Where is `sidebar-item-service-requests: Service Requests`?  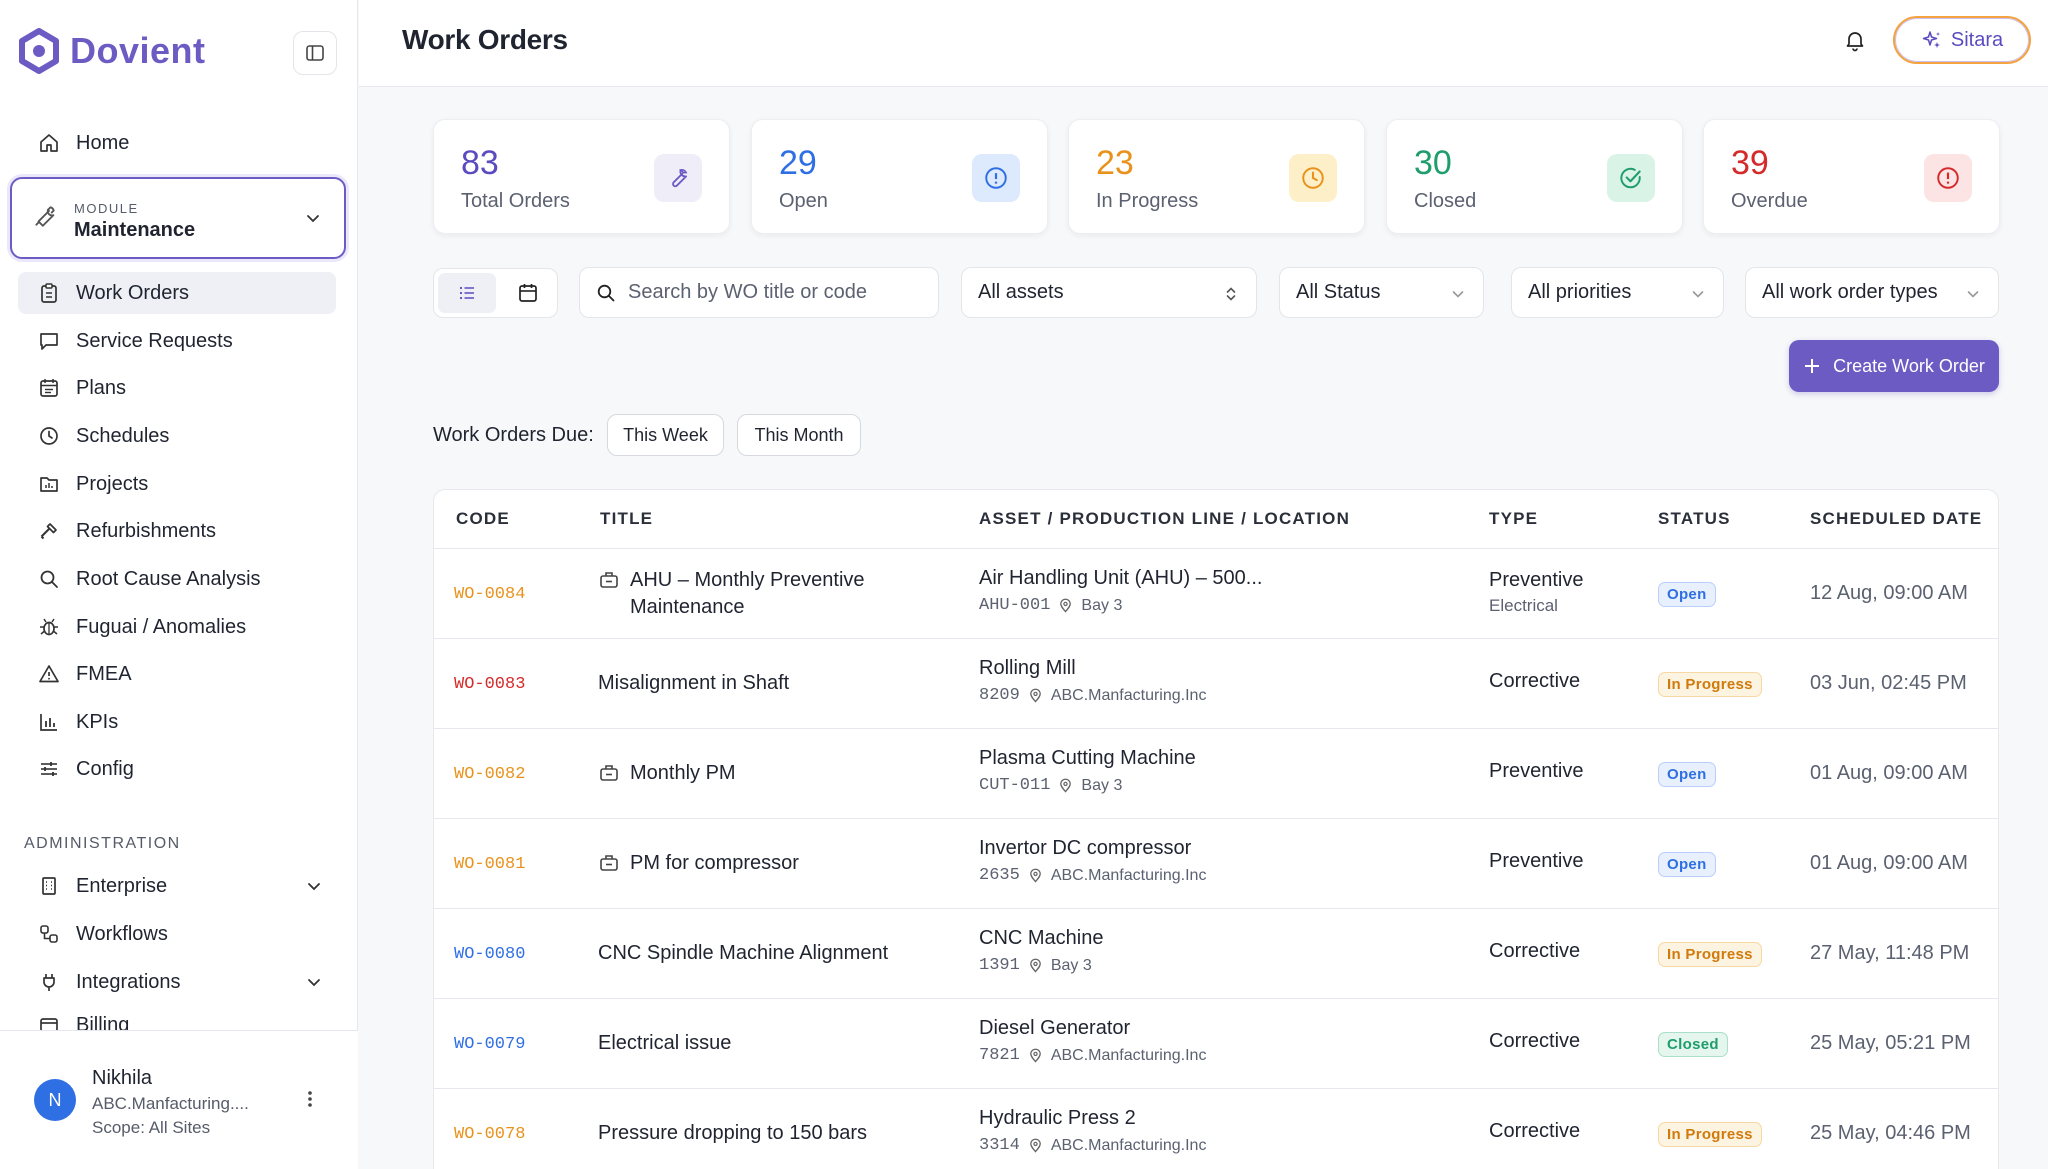 sidebar-item-service-requests: Service Requests is located at coordinates (177, 341).